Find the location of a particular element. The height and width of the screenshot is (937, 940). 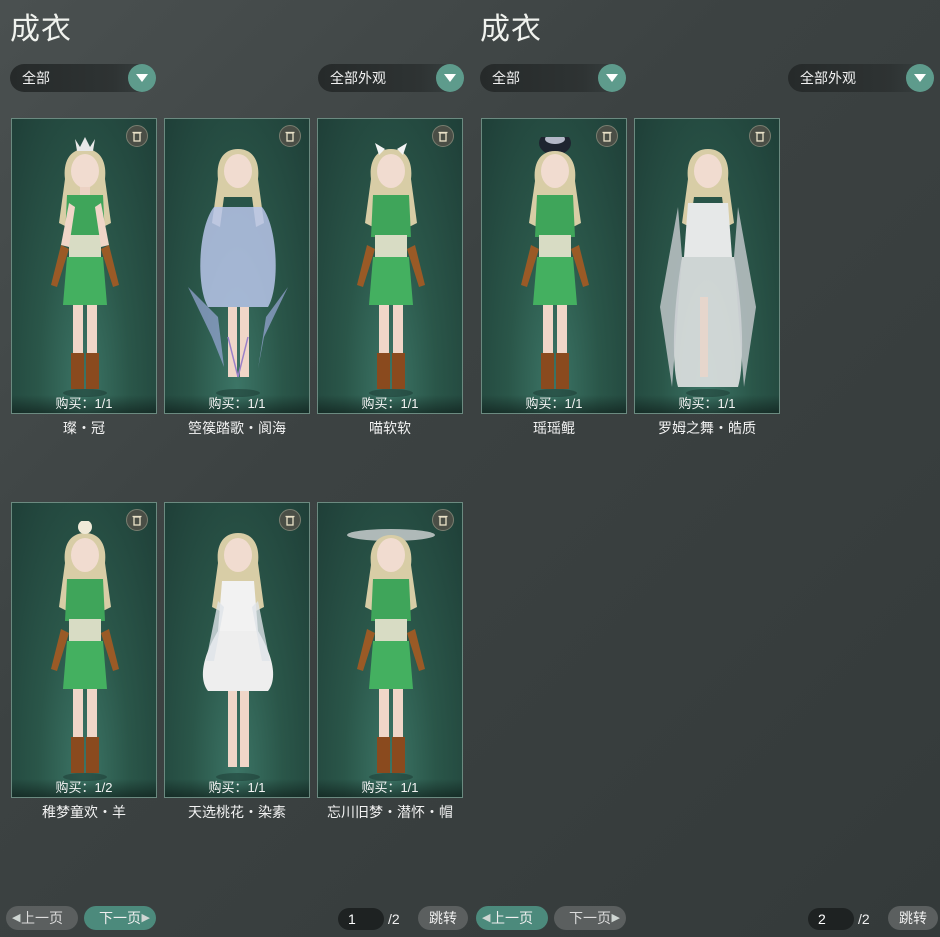

outfit-name: 箜篌踏歌・阆海 is located at coordinates (237, 428).